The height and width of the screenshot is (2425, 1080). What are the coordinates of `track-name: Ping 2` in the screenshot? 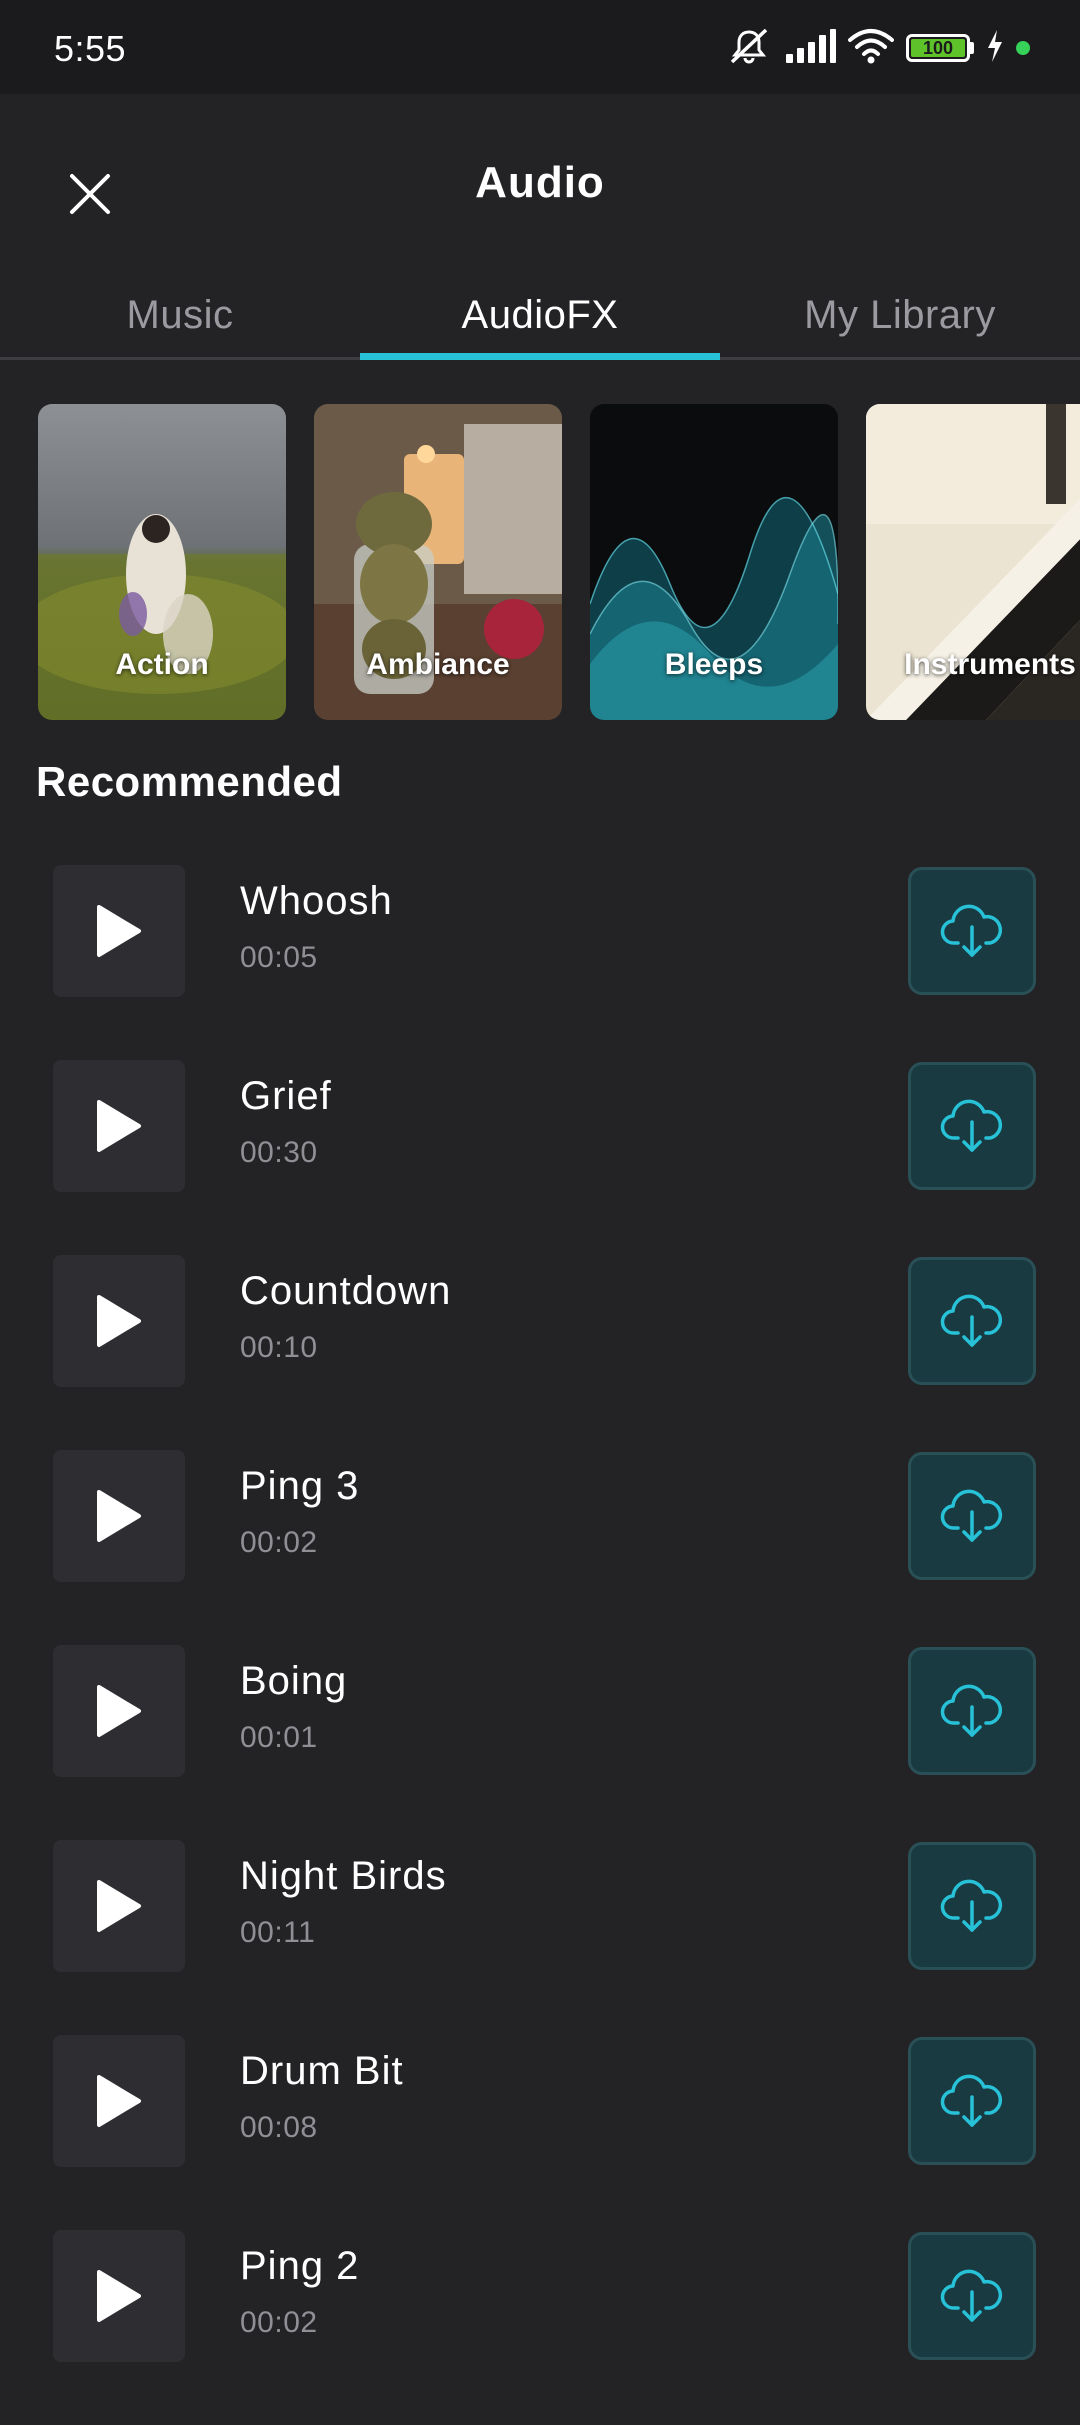 It's located at (300, 2266).